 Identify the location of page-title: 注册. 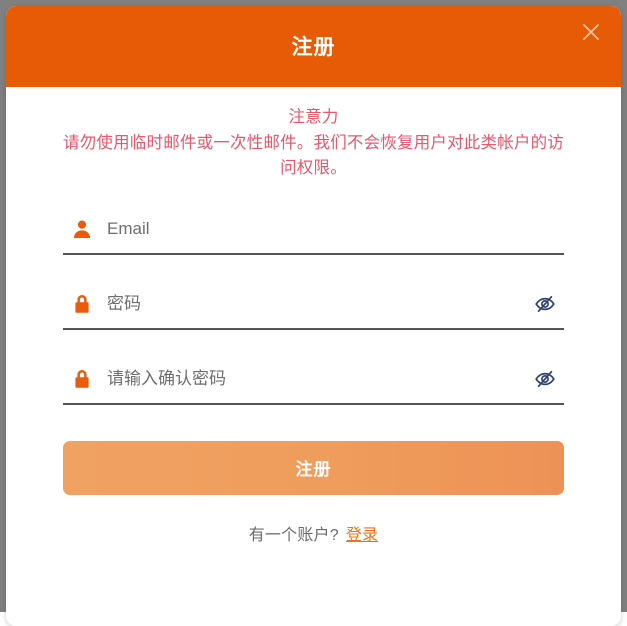
(313, 47).